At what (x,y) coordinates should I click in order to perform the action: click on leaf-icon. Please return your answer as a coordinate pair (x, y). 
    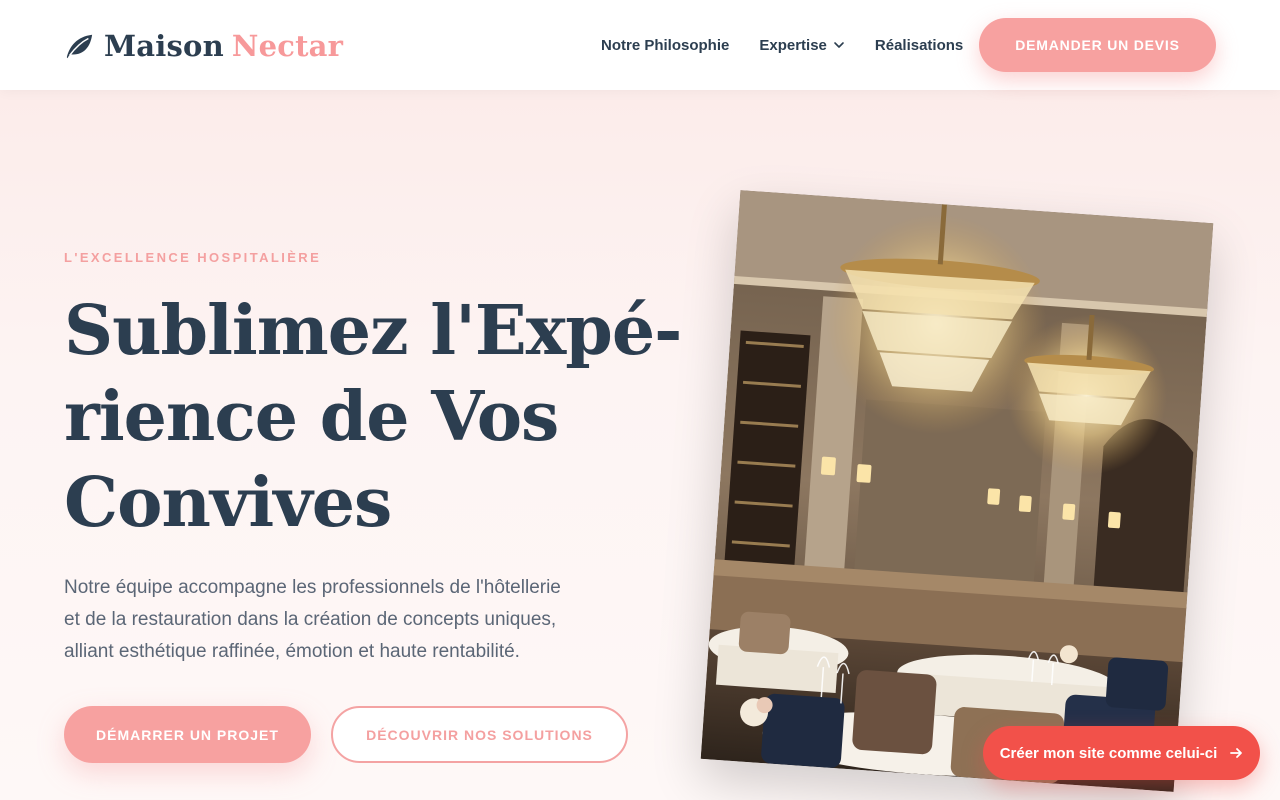
    Looking at the image, I should click on (79, 46).